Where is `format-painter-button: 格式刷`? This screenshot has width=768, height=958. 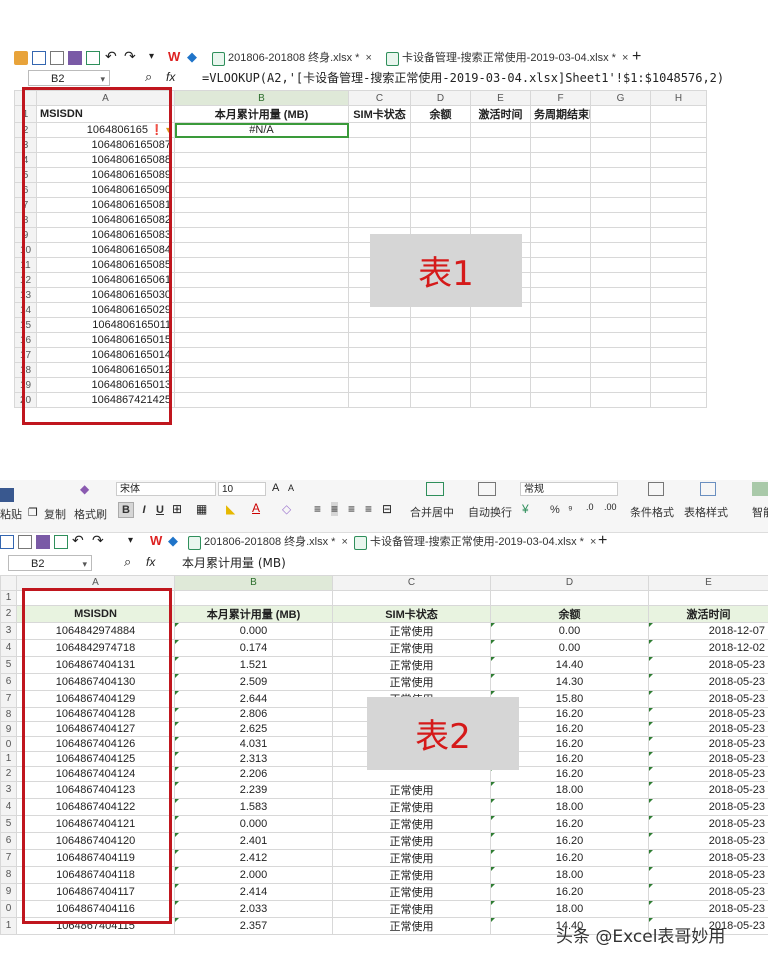
format-painter-button: 格式刷 is located at coordinates (90, 514).